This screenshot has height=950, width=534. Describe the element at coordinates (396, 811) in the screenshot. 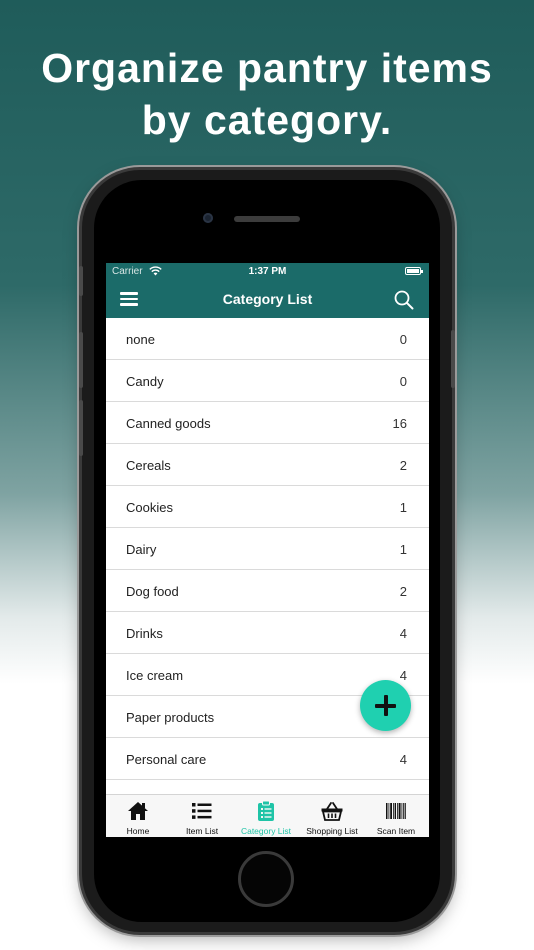

I see `barcode-icon` at that location.